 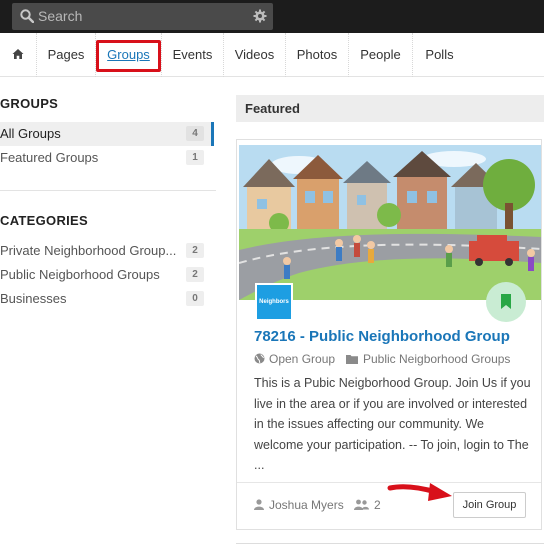 What do you see at coordinates (302, 359) in the screenshot?
I see `group-privacy-label: Open Group` at bounding box center [302, 359].